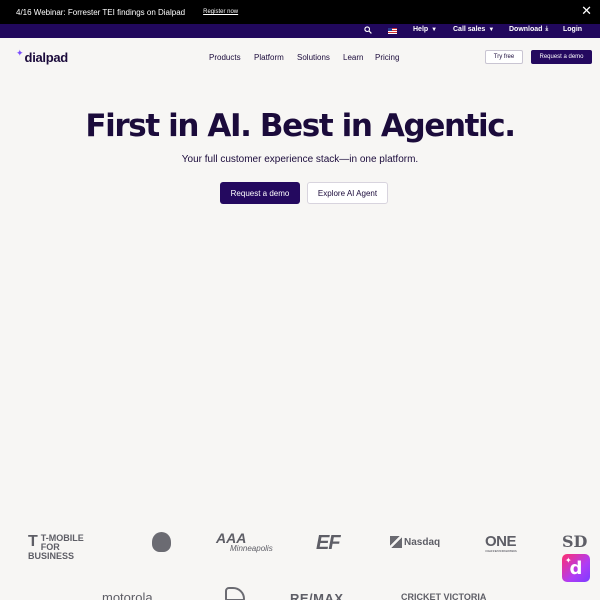 This screenshot has width=600, height=600. Describe the element at coordinates (368, 30) in the screenshot. I see `search-icon` at that location.